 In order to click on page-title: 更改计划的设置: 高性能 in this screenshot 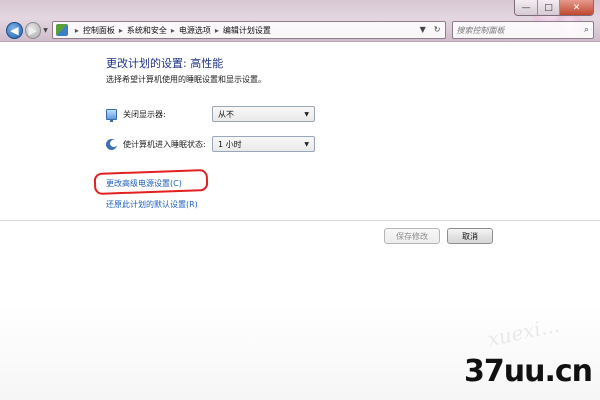, I will do `click(165, 63)`.